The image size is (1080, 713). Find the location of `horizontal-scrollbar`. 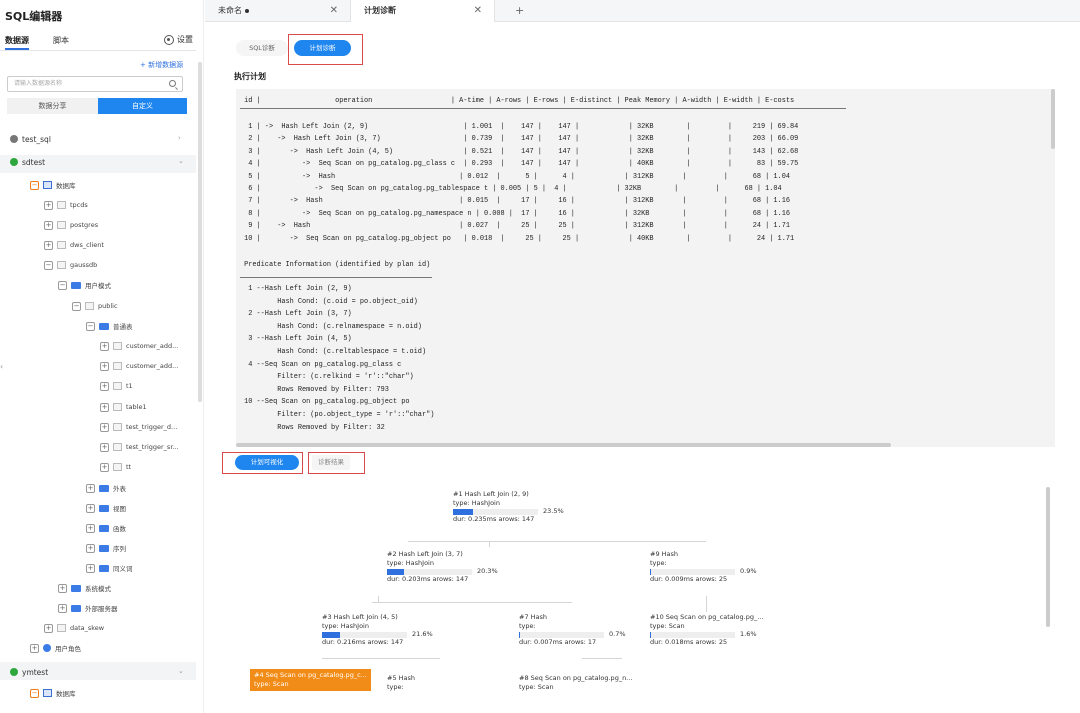

horizontal-scrollbar is located at coordinates (563, 445).